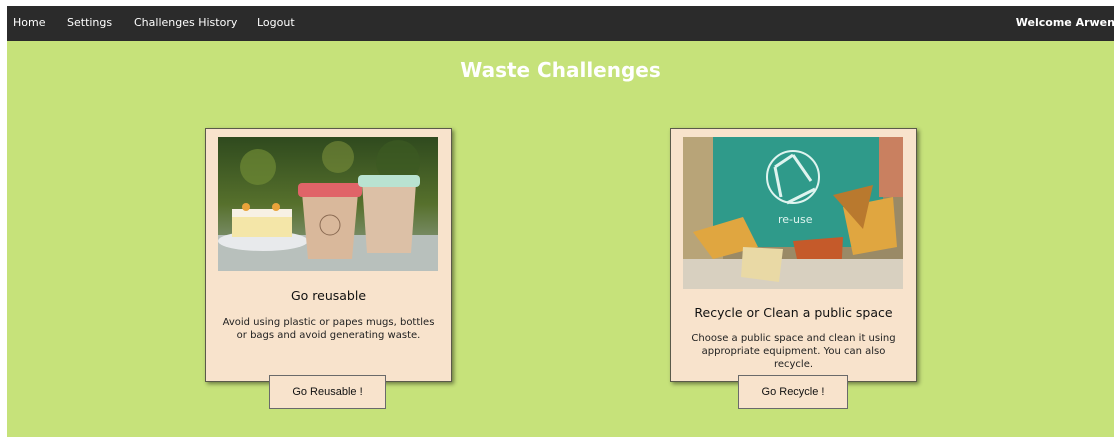 The image size is (1114, 437). Describe the element at coordinates (29, 22) in the screenshot. I see `nav-home-link: Home` at that location.